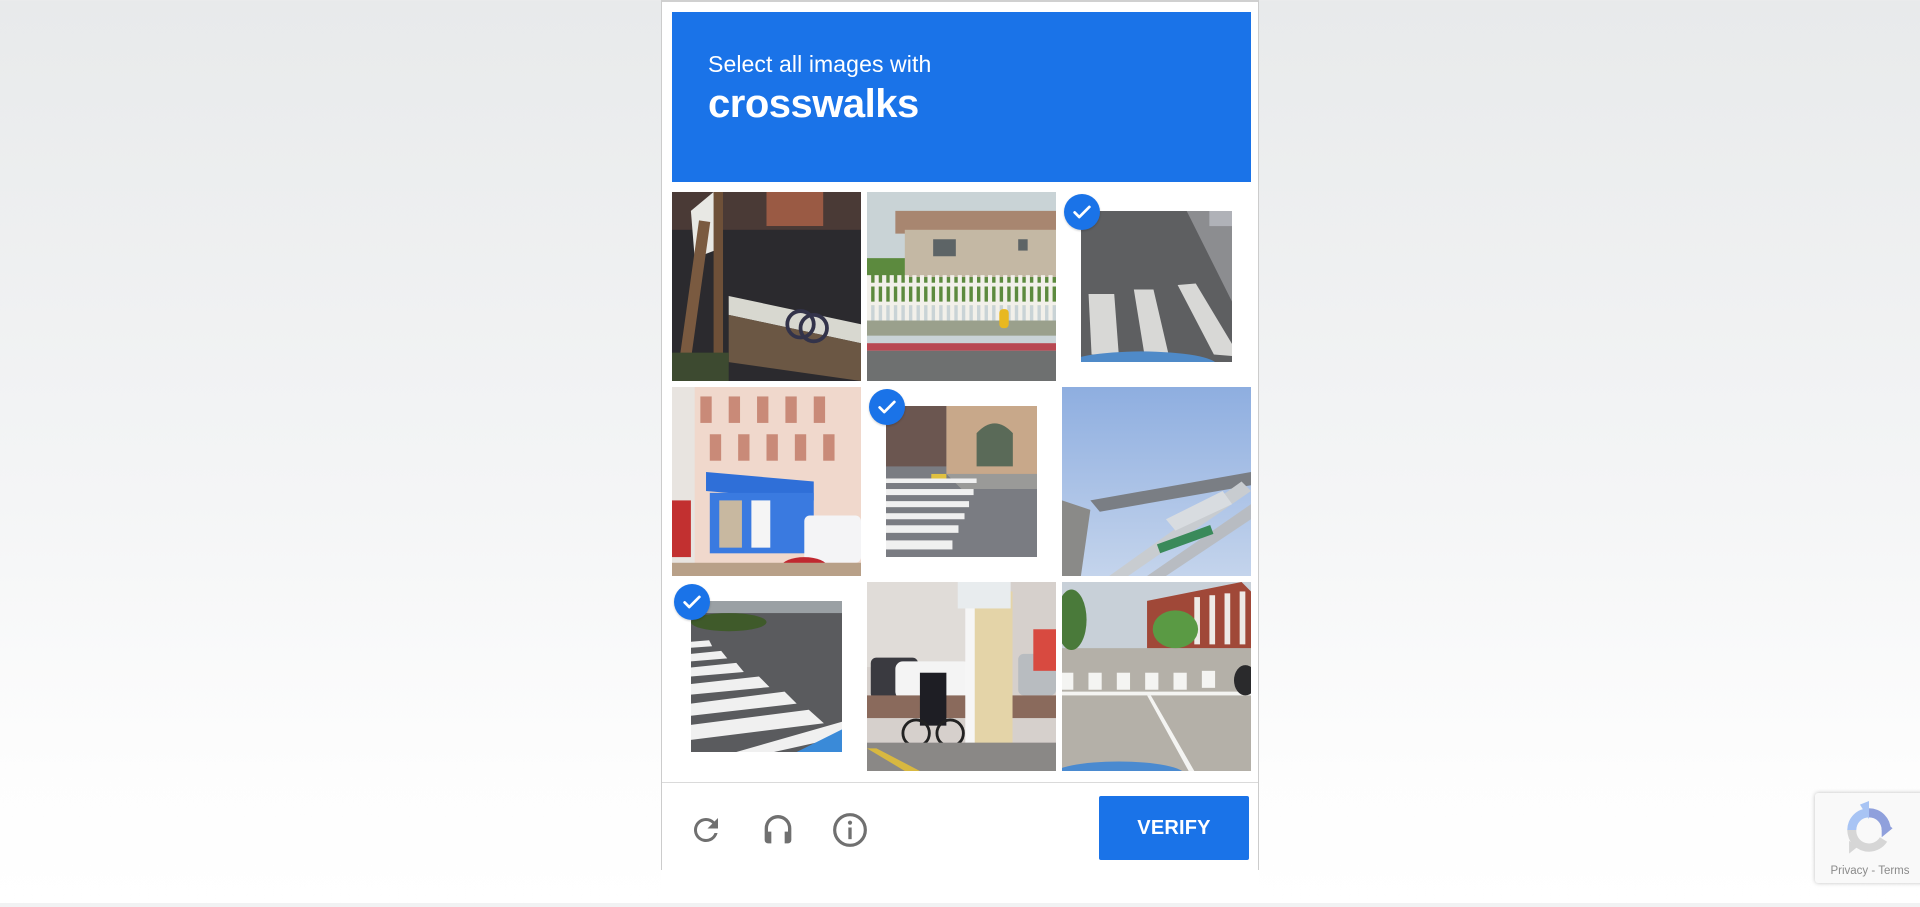  I want to click on reload-button, so click(706, 830).